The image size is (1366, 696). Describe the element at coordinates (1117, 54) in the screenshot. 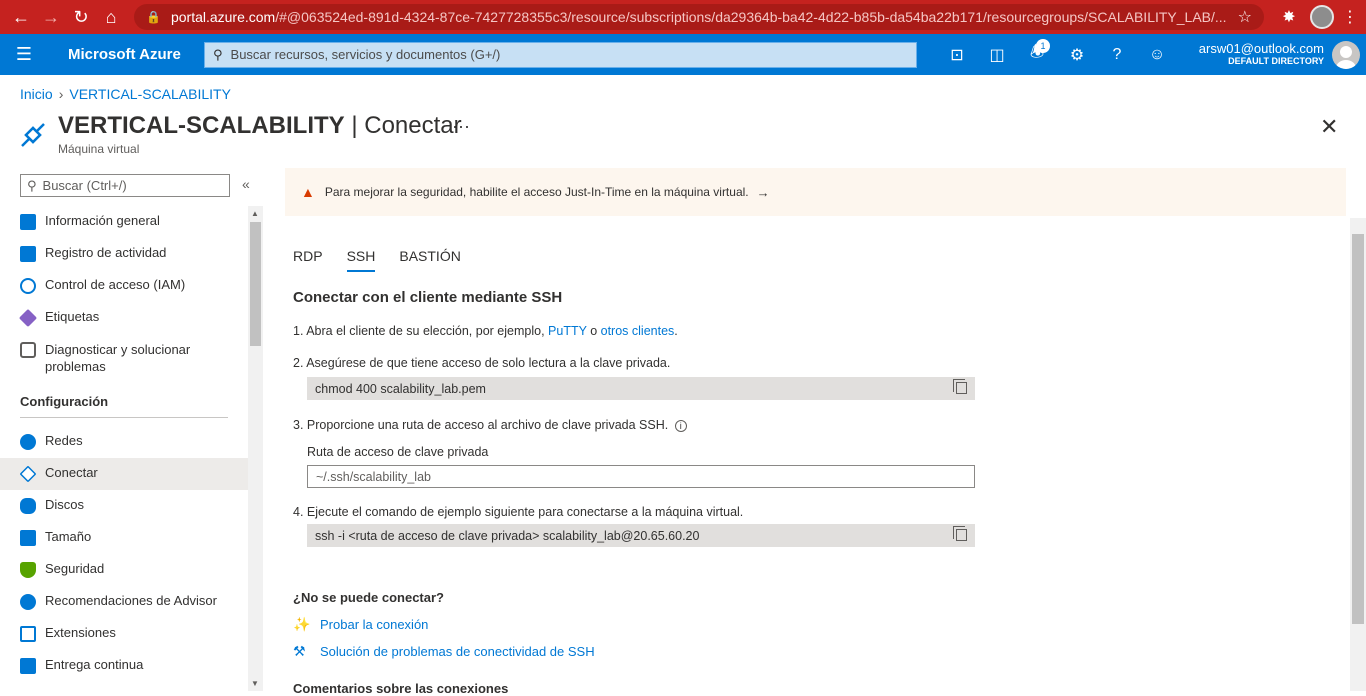

I see `help-icon: ?` at that location.